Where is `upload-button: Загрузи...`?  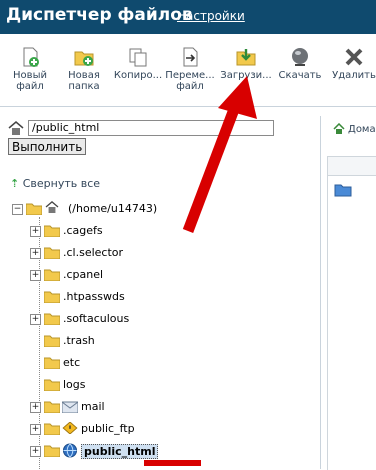
upload-button: Загрузи... is located at coordinates (246, 63).